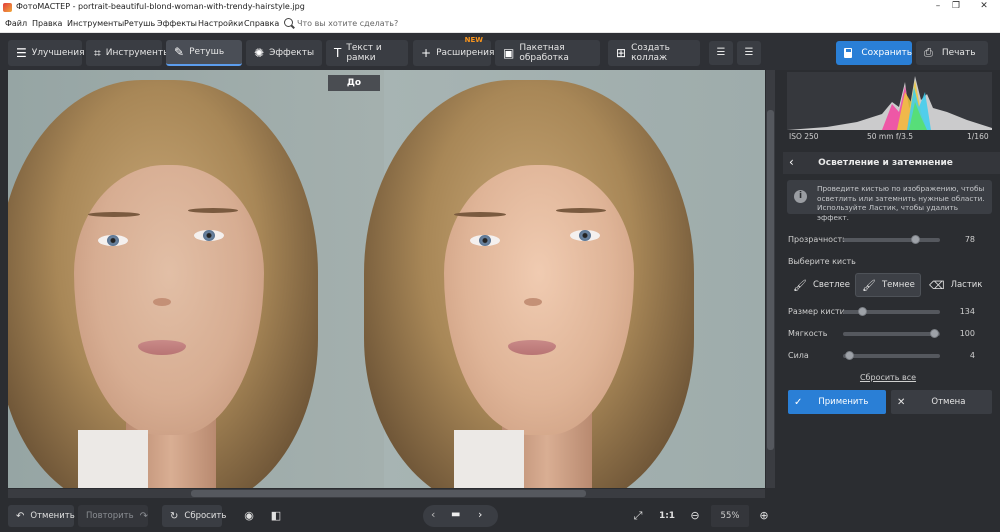  I want to click on undo-button: ↶ Отменить, so click(41, 516).